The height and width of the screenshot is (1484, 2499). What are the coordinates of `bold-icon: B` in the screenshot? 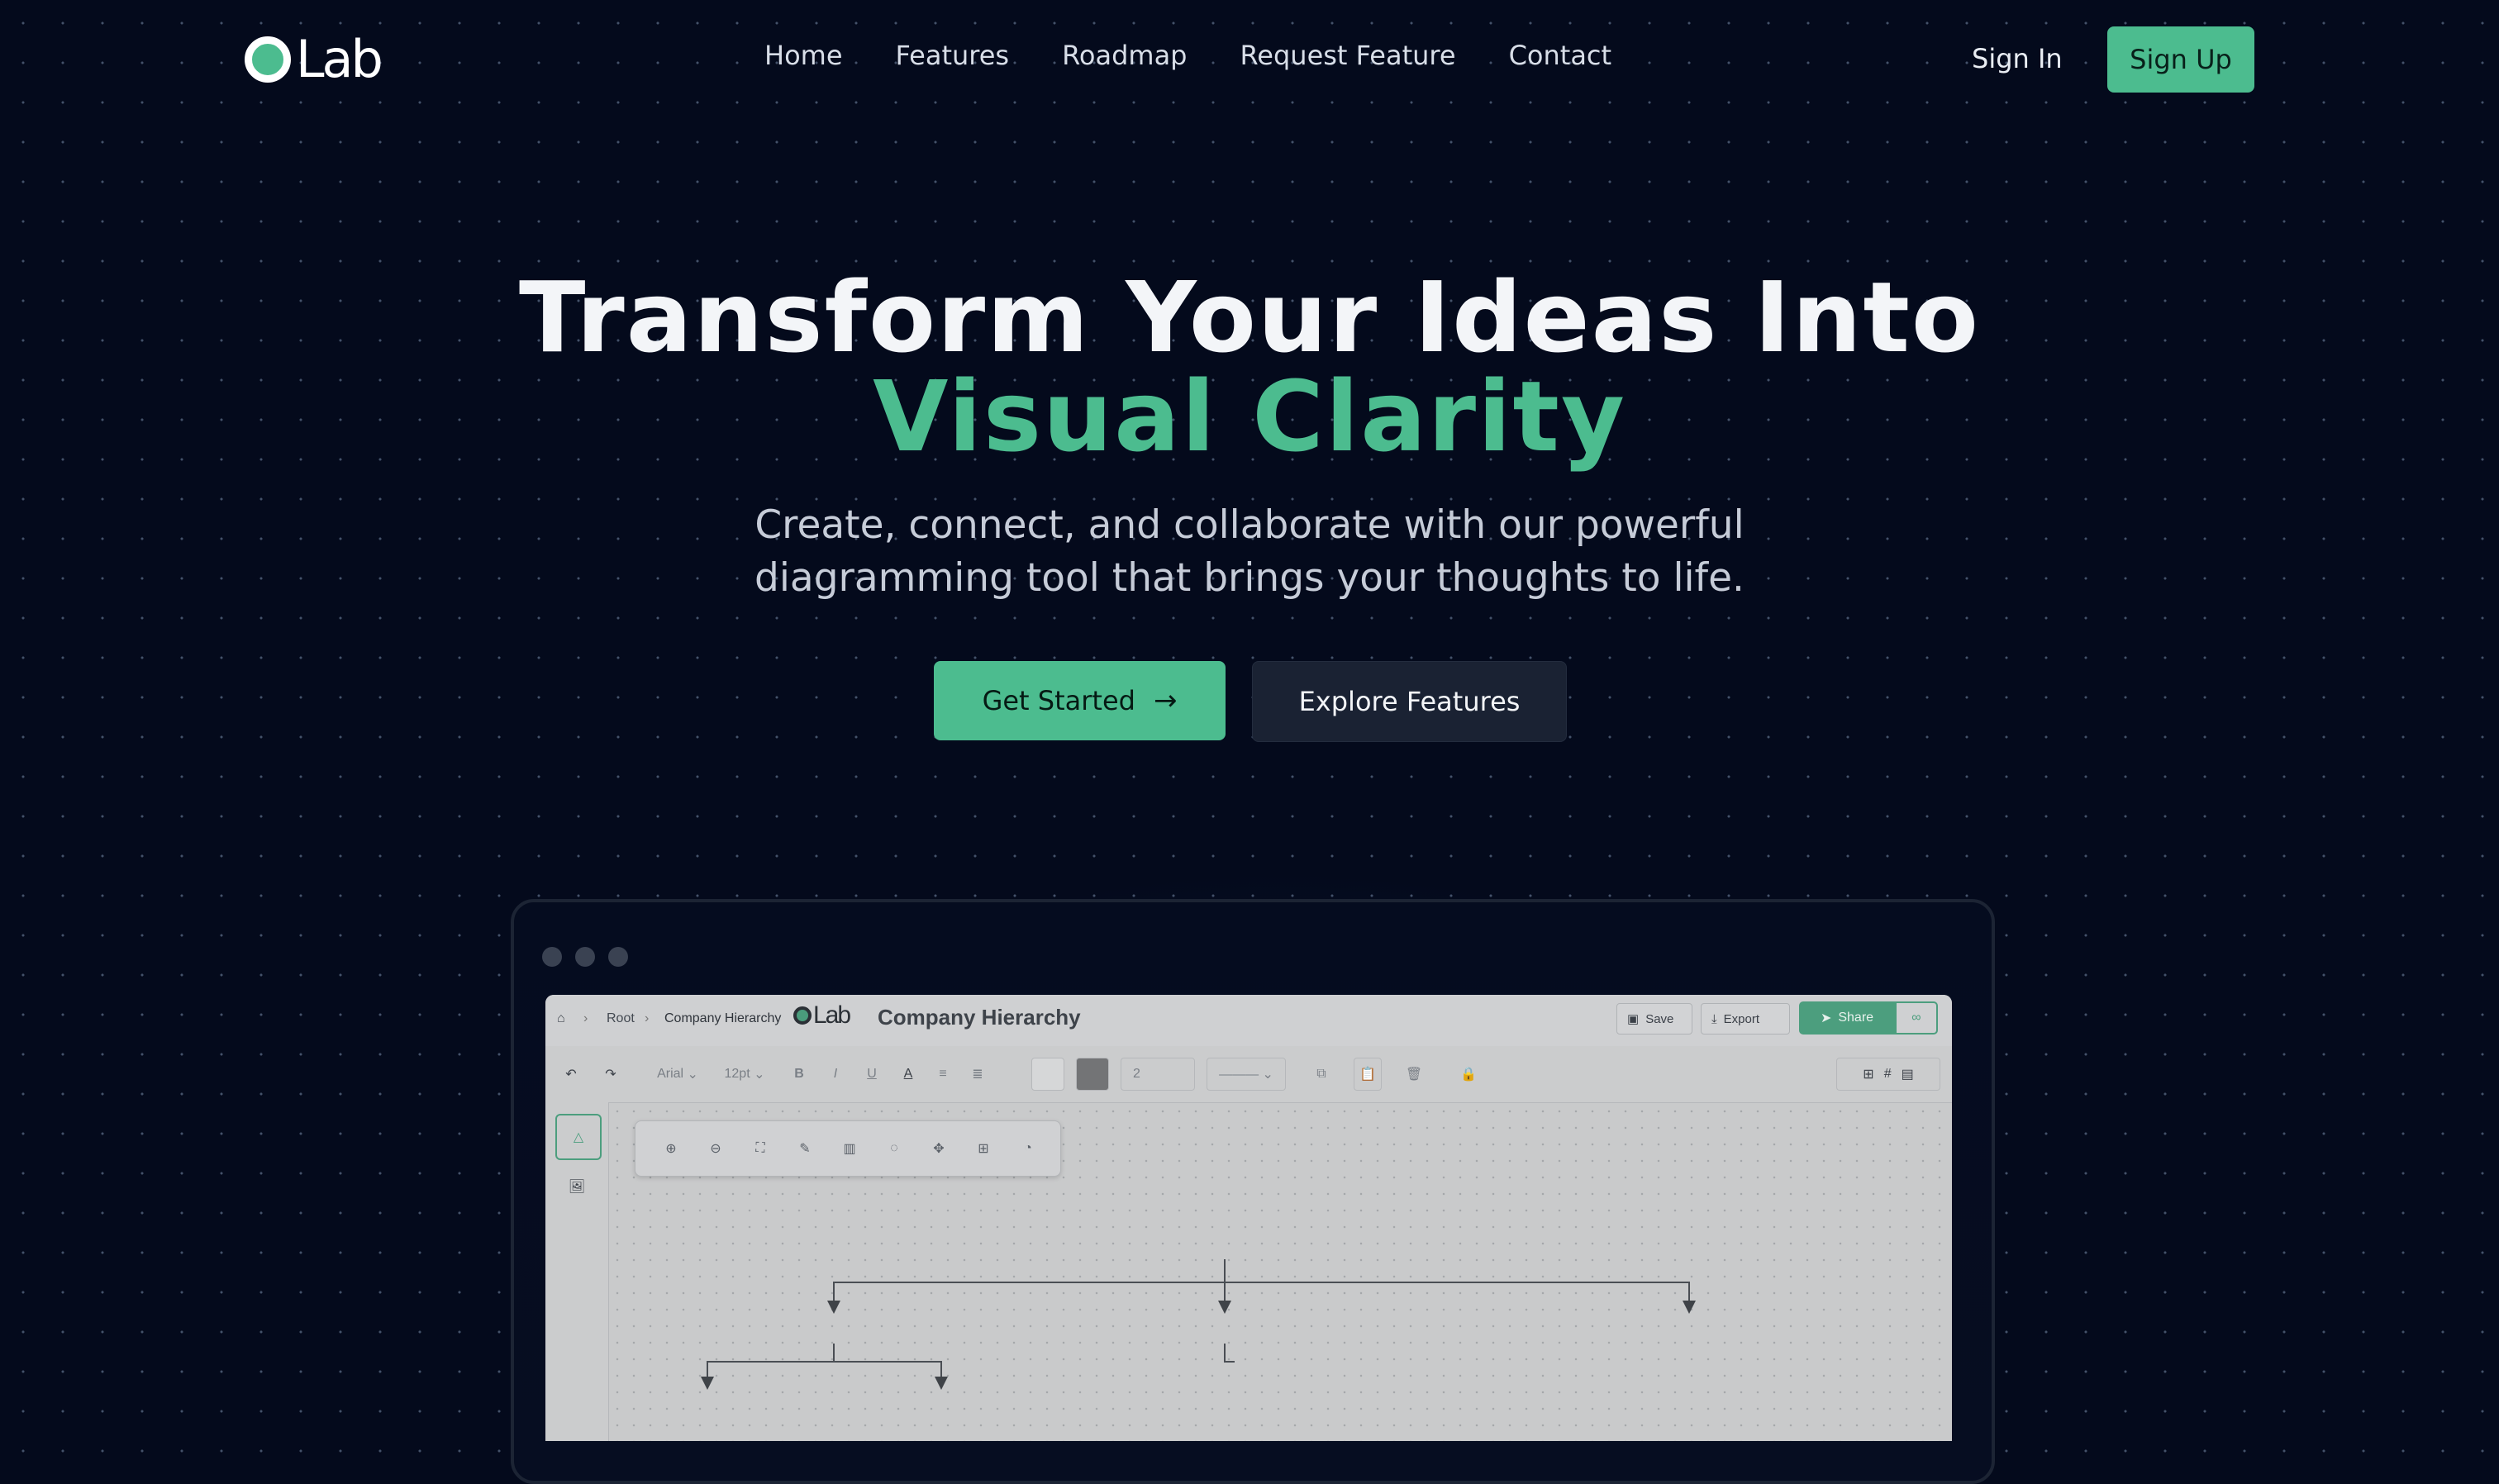 It's located at (799, 1074).